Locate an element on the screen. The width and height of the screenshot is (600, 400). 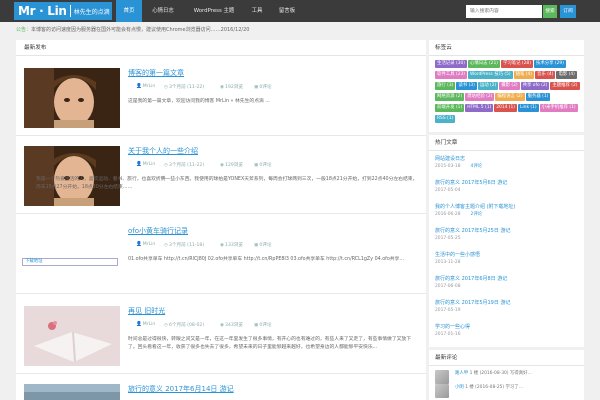
nav-item-home: 首页 is located at coordinates (129, 11).